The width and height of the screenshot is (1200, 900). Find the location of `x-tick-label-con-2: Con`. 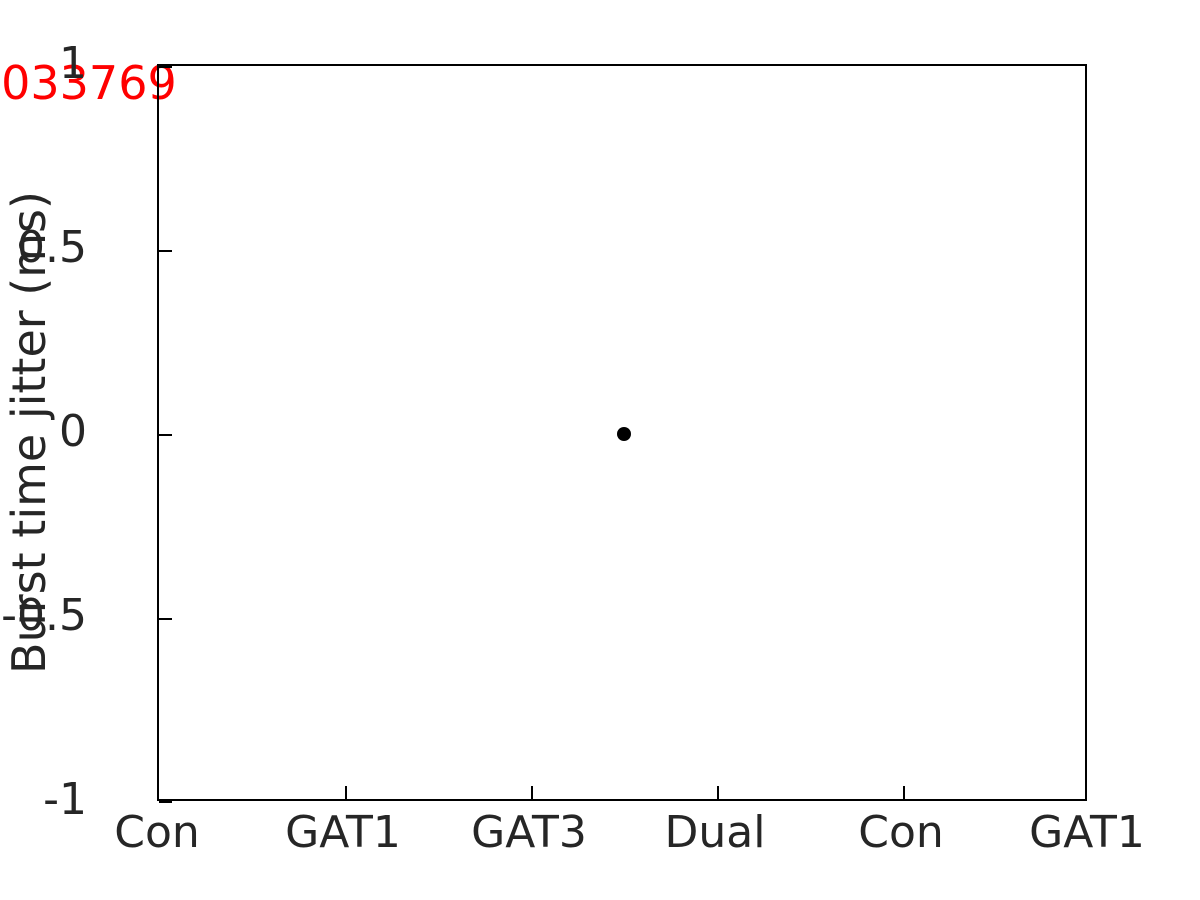

x-tick-label-con-2: Con is located at coordinates (901, 832).